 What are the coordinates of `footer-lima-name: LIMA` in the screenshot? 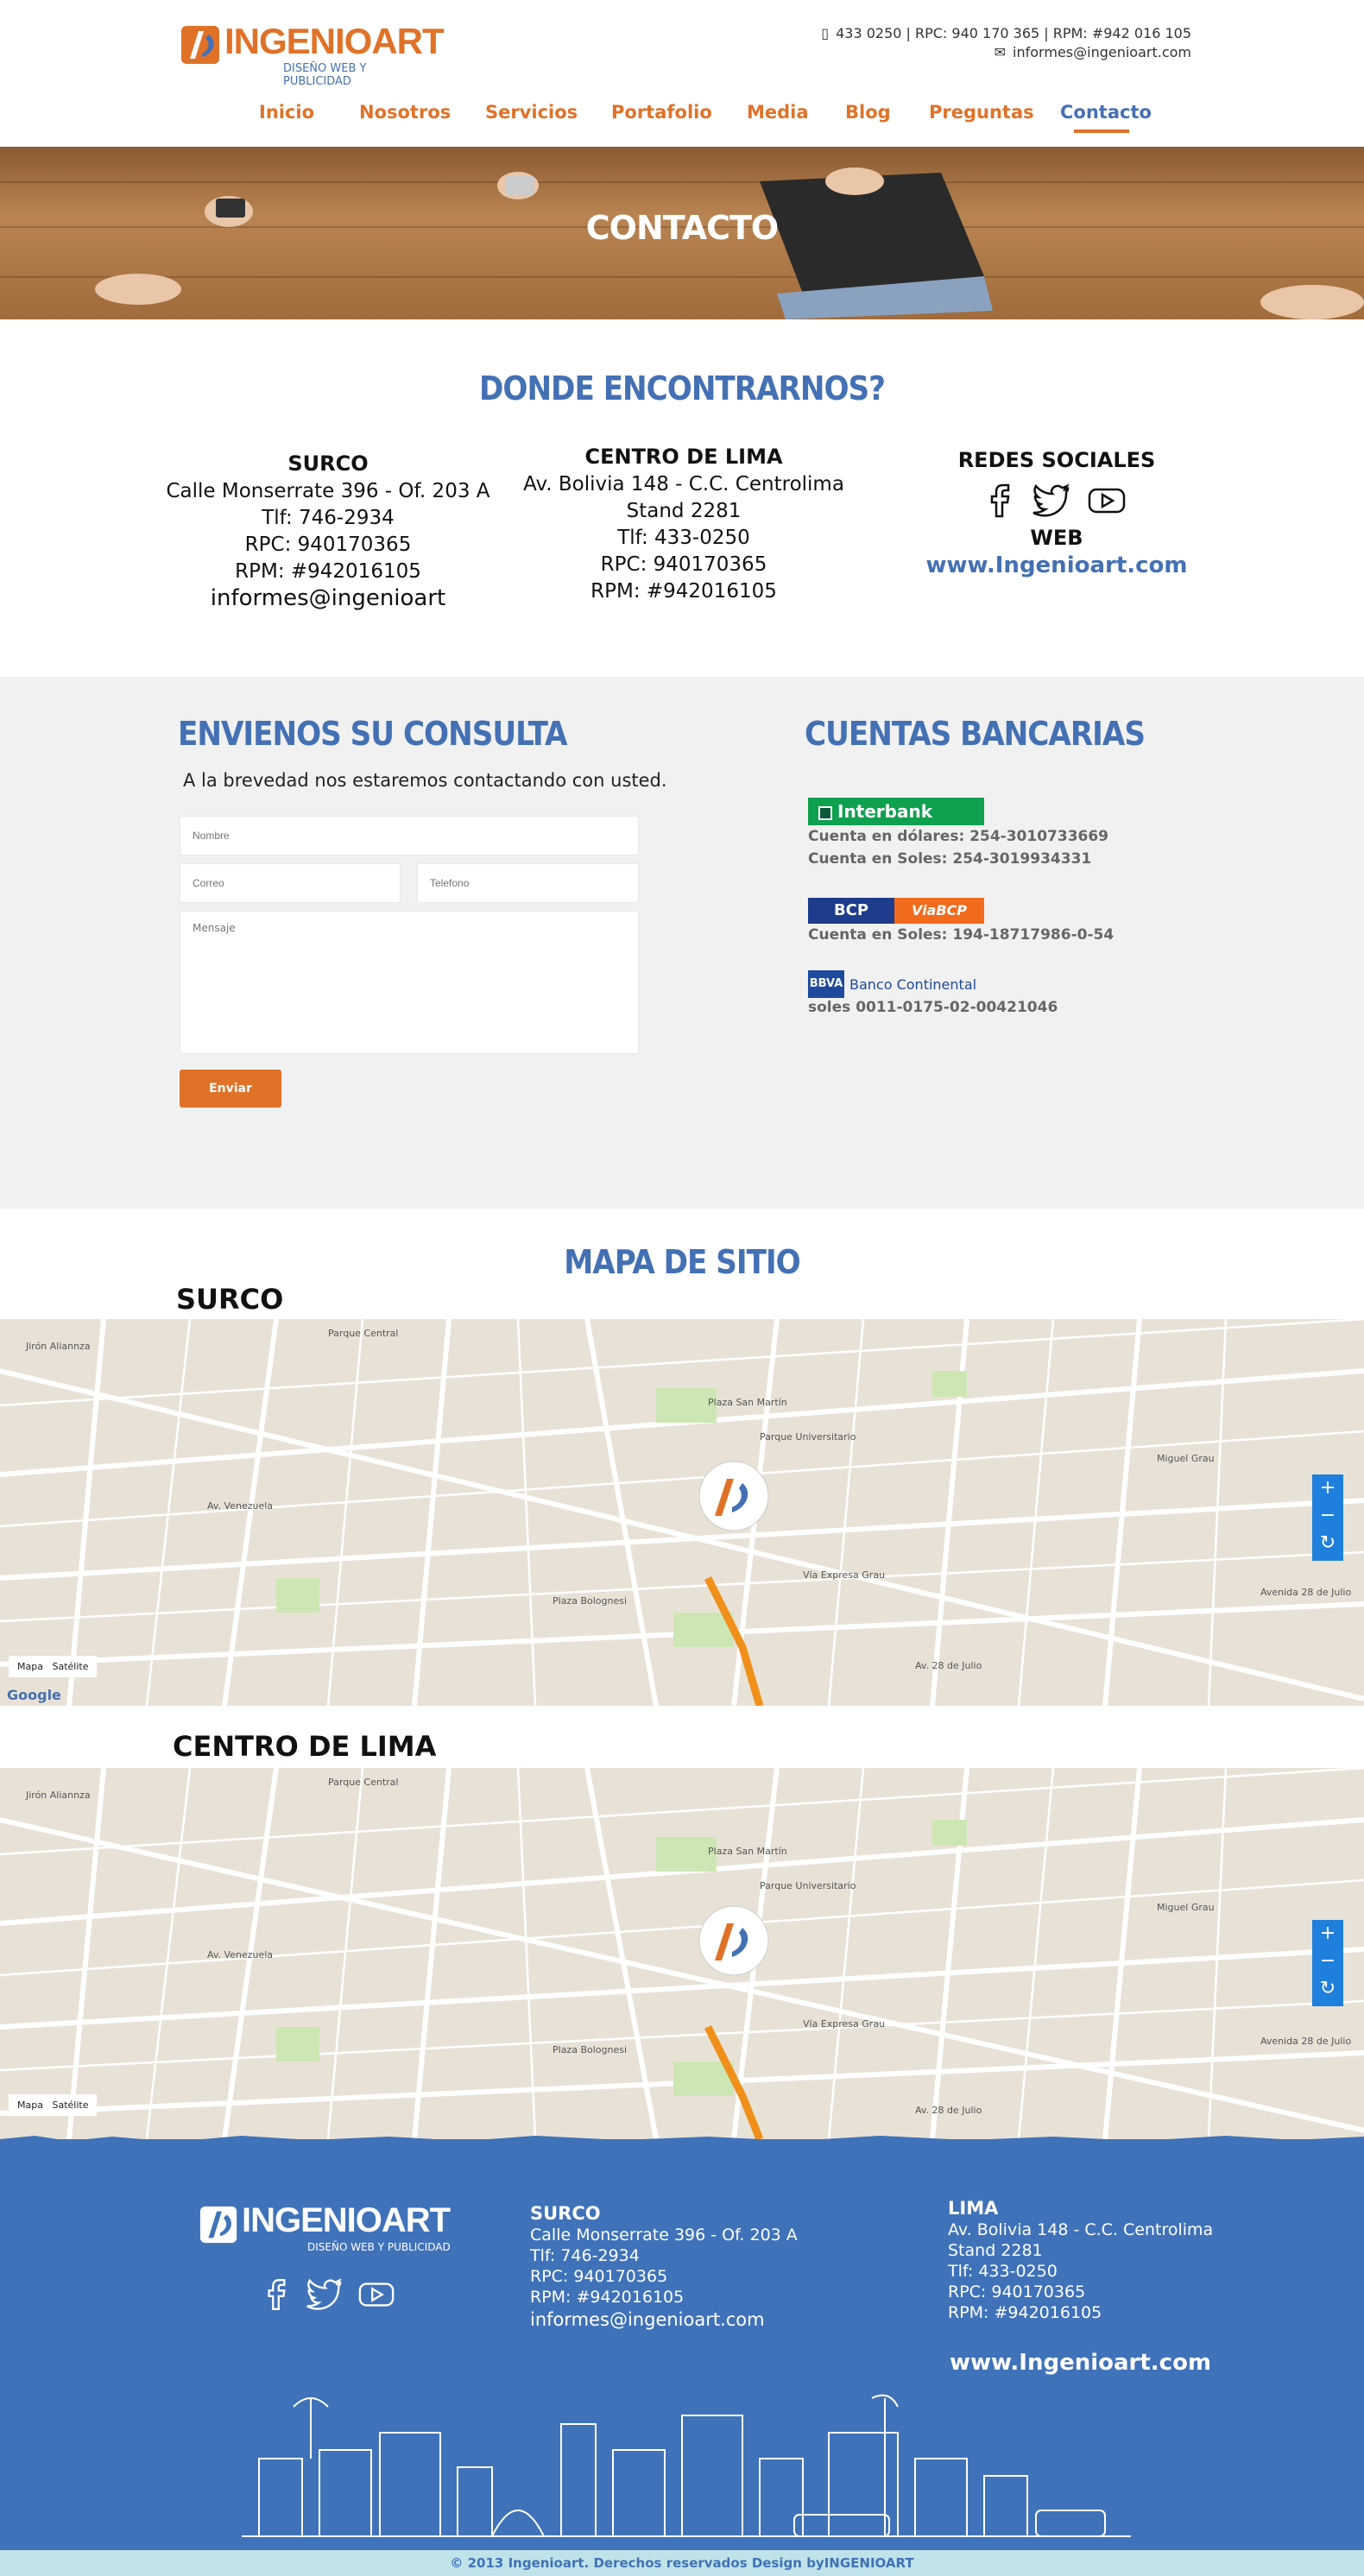 It's located at (974, 2208).